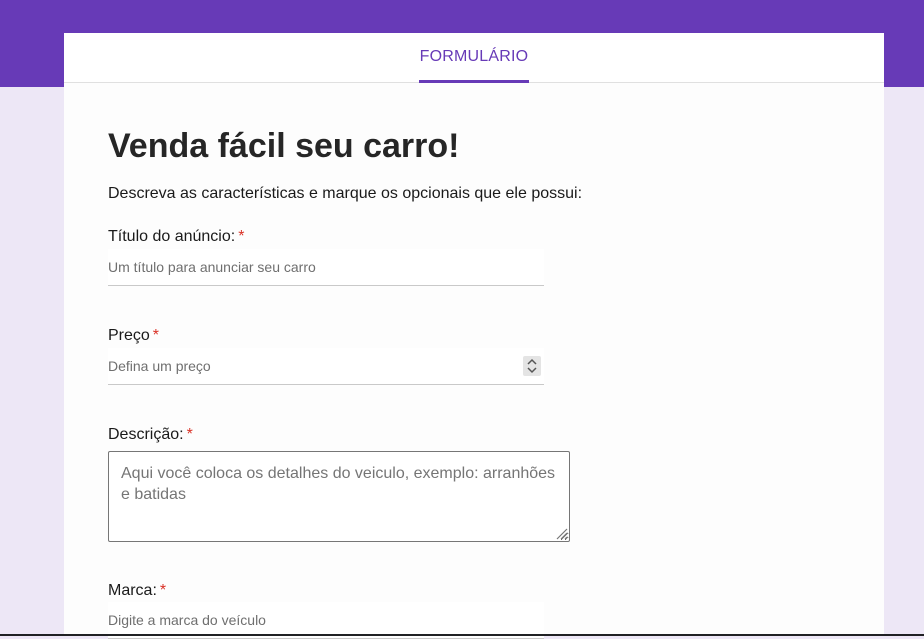 The height and width of the screenshot is (639, 924). I want to click on descricao-label-text: Descrição:, so click(146, 434).